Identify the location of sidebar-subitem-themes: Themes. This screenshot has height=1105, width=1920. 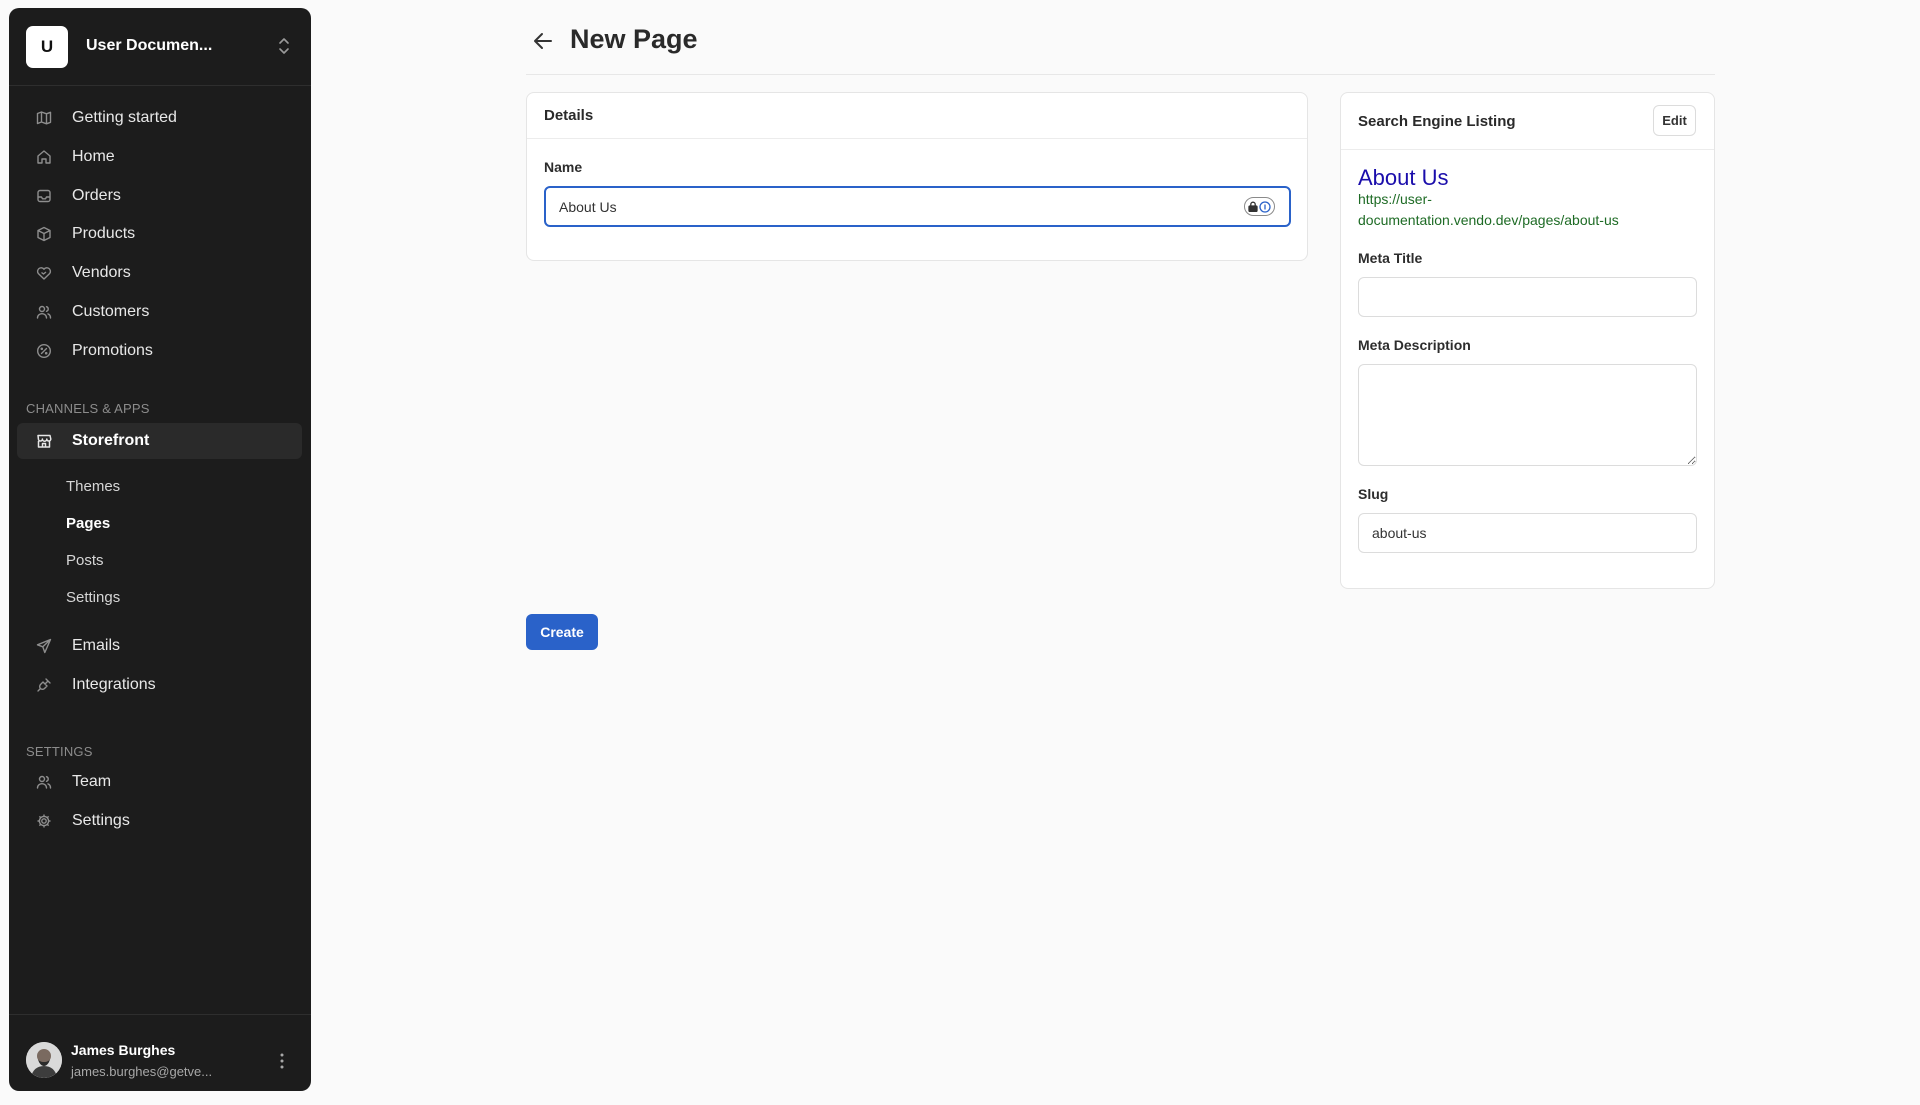
(93, 486).